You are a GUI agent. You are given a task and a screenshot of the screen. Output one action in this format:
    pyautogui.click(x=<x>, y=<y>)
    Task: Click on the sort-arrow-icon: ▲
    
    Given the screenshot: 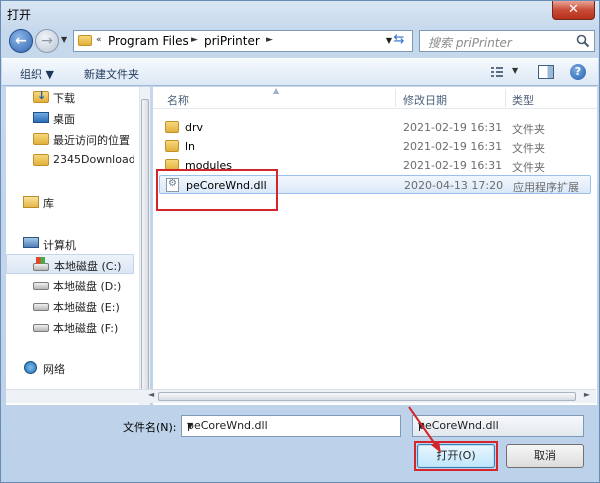 What is the action you would take?
    pyautogui.click(x=276, y=90)
    